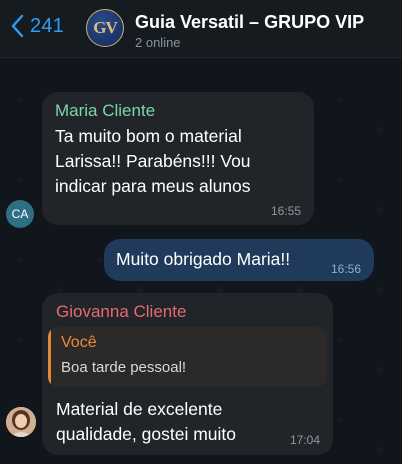 Image resolution: width=402 pixels, height=464 pixels. Describe the element at coordinates (79, 342) in the screenshot. I see `reply-sender: Você` at that location.